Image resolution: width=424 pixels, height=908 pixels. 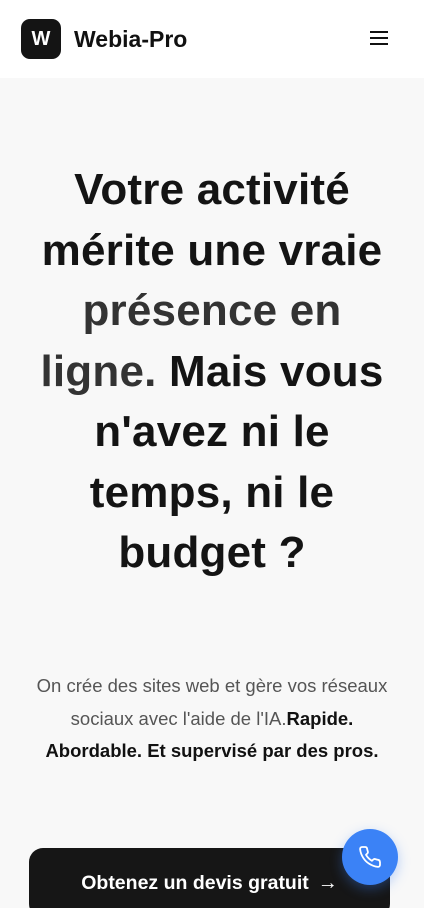 What do you see at coordinates (195, 883) in the screenshot?
I see `cta-label: Obtenez un devis gratuit` at bounding box center [195, 883].